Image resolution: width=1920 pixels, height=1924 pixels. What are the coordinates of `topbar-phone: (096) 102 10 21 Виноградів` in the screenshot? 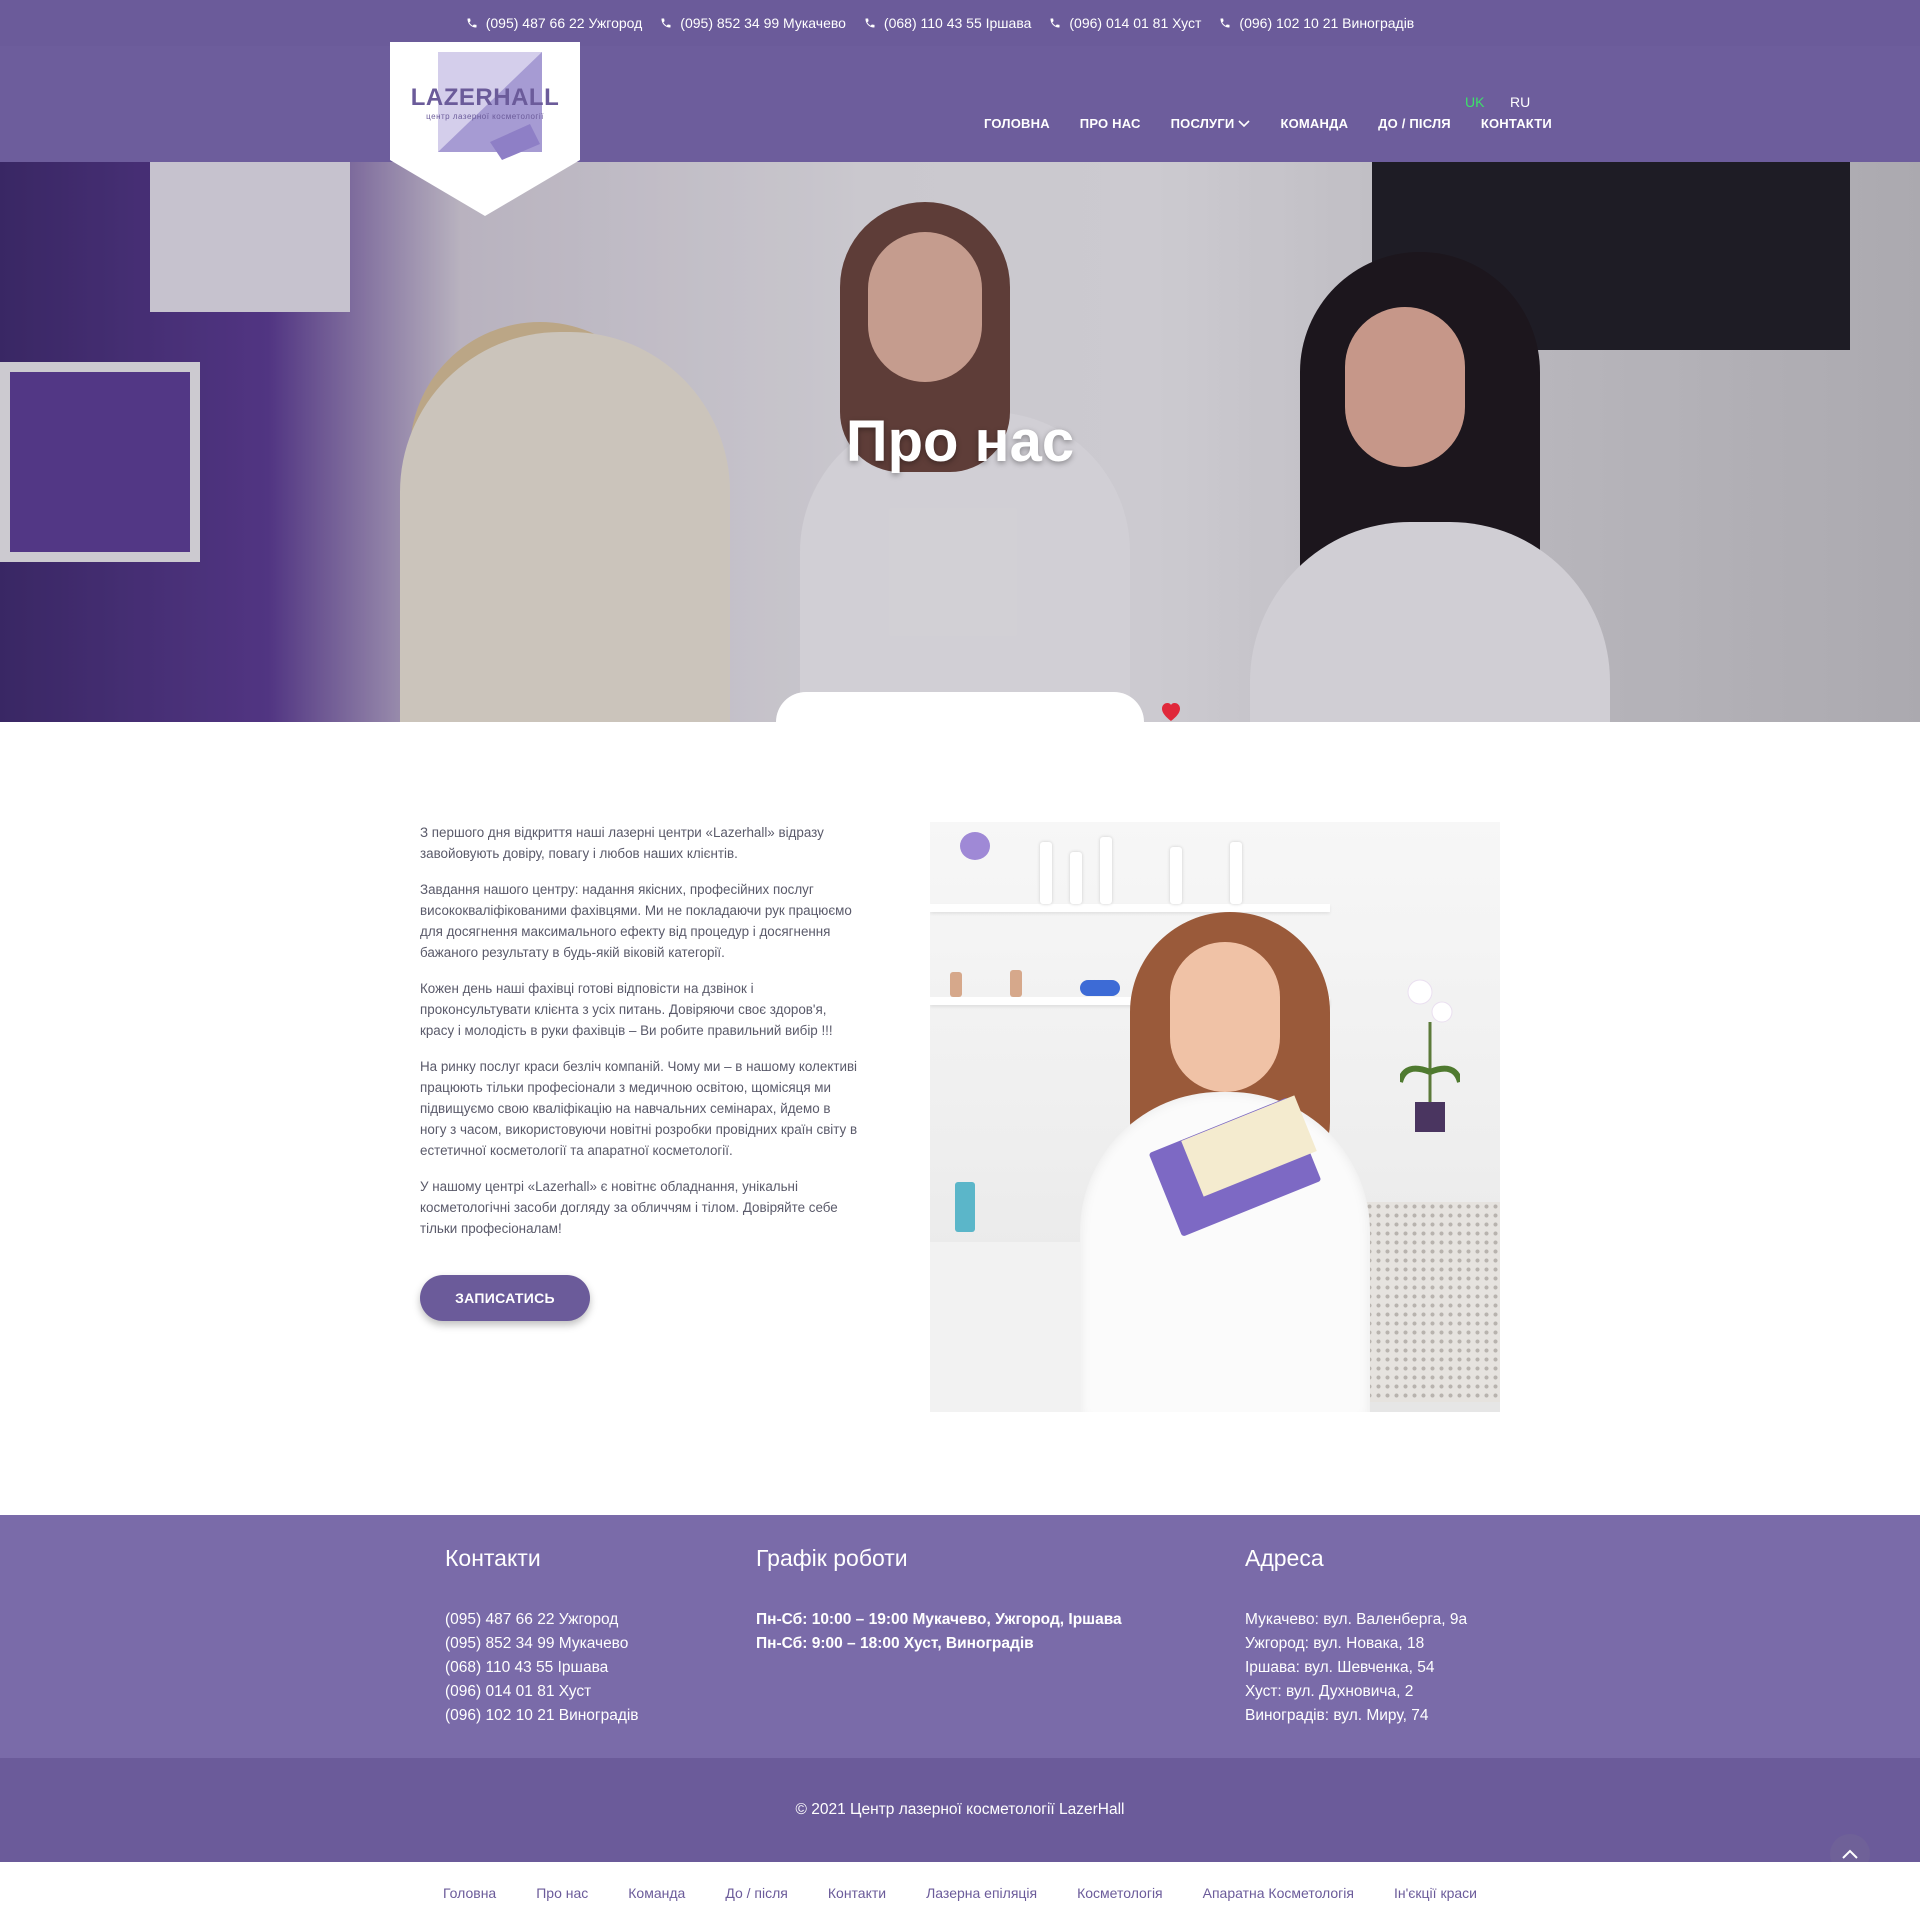 It's located at (1316, 23).